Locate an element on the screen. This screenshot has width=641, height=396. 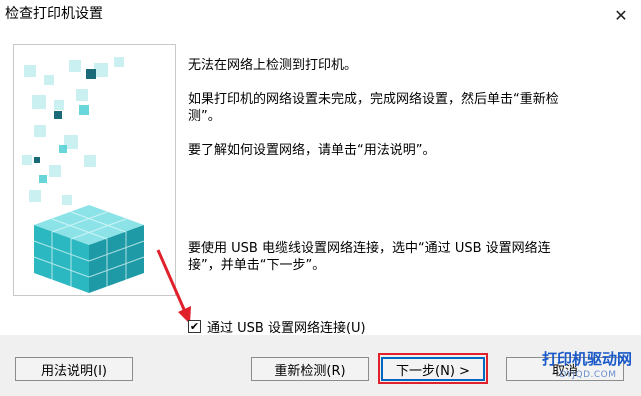
usb-setup-checkbox-row: ✔ 通过 USB 设置网络连接(U) is located at coordinates (277, 327).